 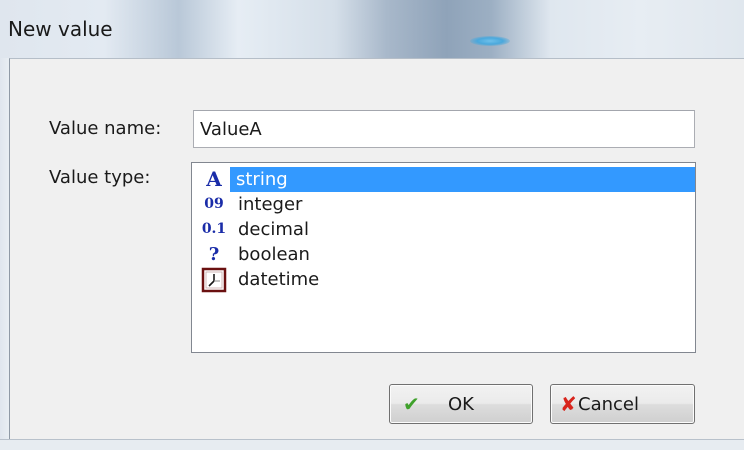 What do you see at coordinates (270, 204) in the screenshot?
I see `list-item-label: integer` at bounding box center [270, 204].